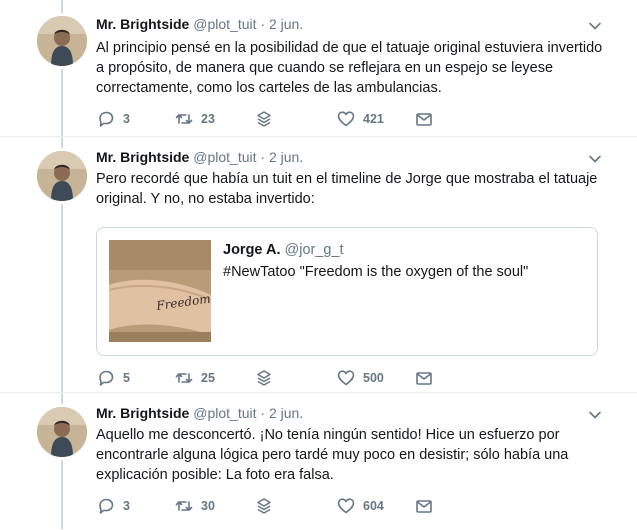 Image resolution: width=637 pixels, height=530 pixels. I want to click on like-button: 421, so click(360, 119).